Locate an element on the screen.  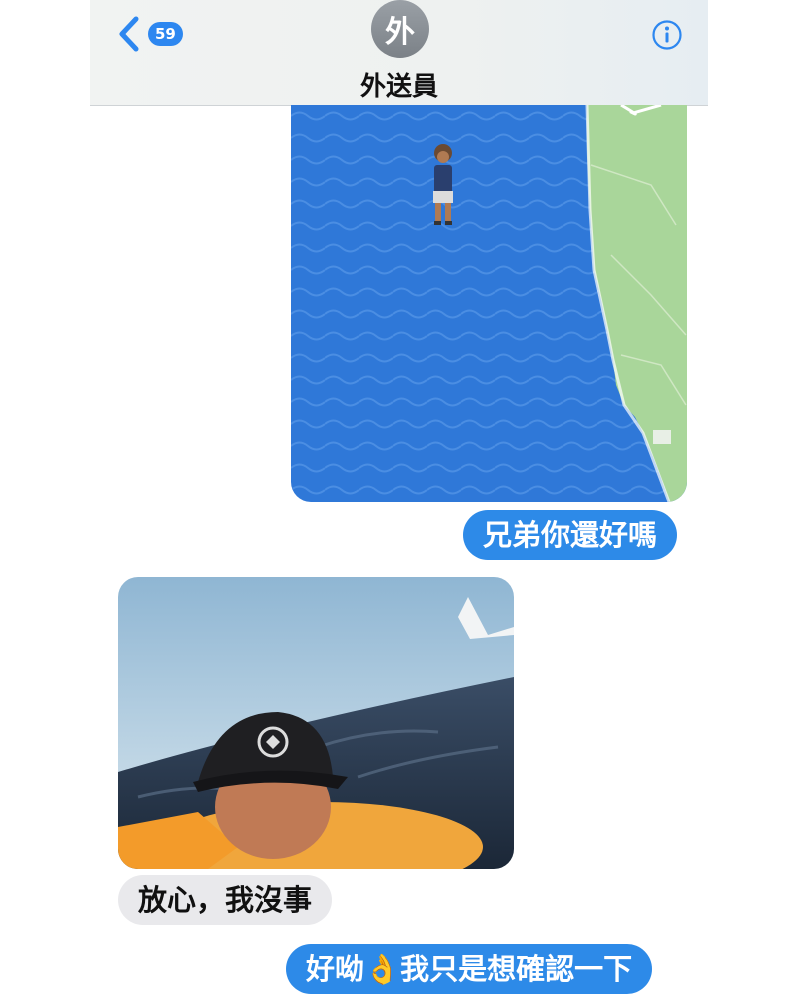
message-text: 兄弟你還好嗎 is located at coordinates (570, 535).